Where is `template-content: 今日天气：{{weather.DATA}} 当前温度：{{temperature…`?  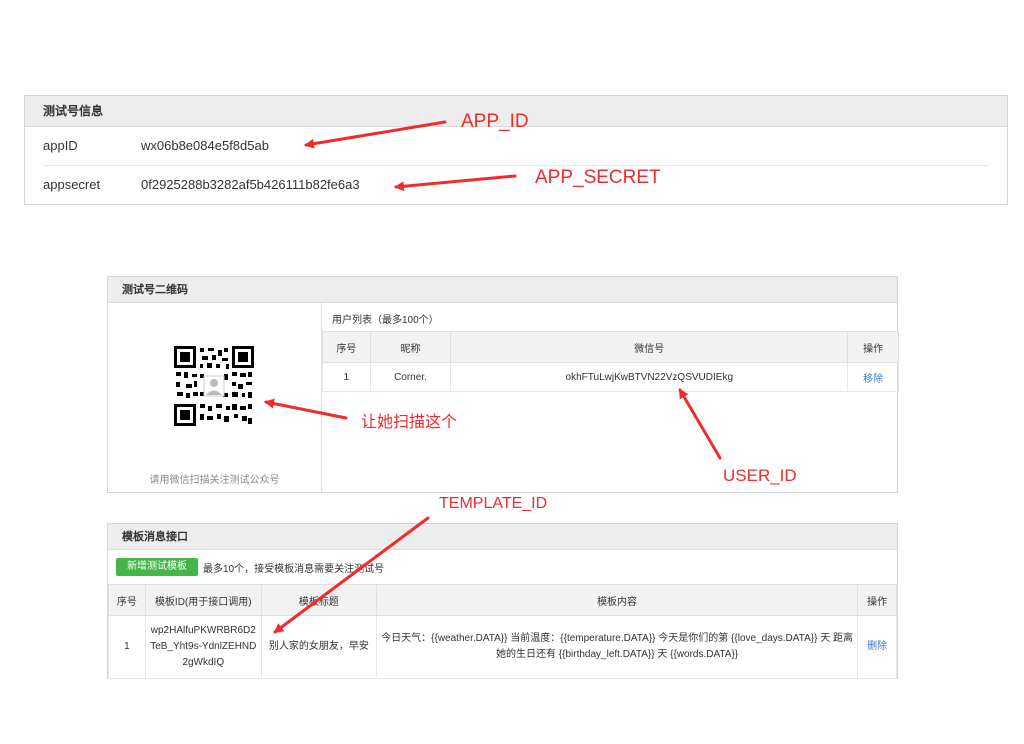 template-content: 今日天气：{{weather.DATA}} 当前温度：{{temperature… is located at coordinates (617, 647).